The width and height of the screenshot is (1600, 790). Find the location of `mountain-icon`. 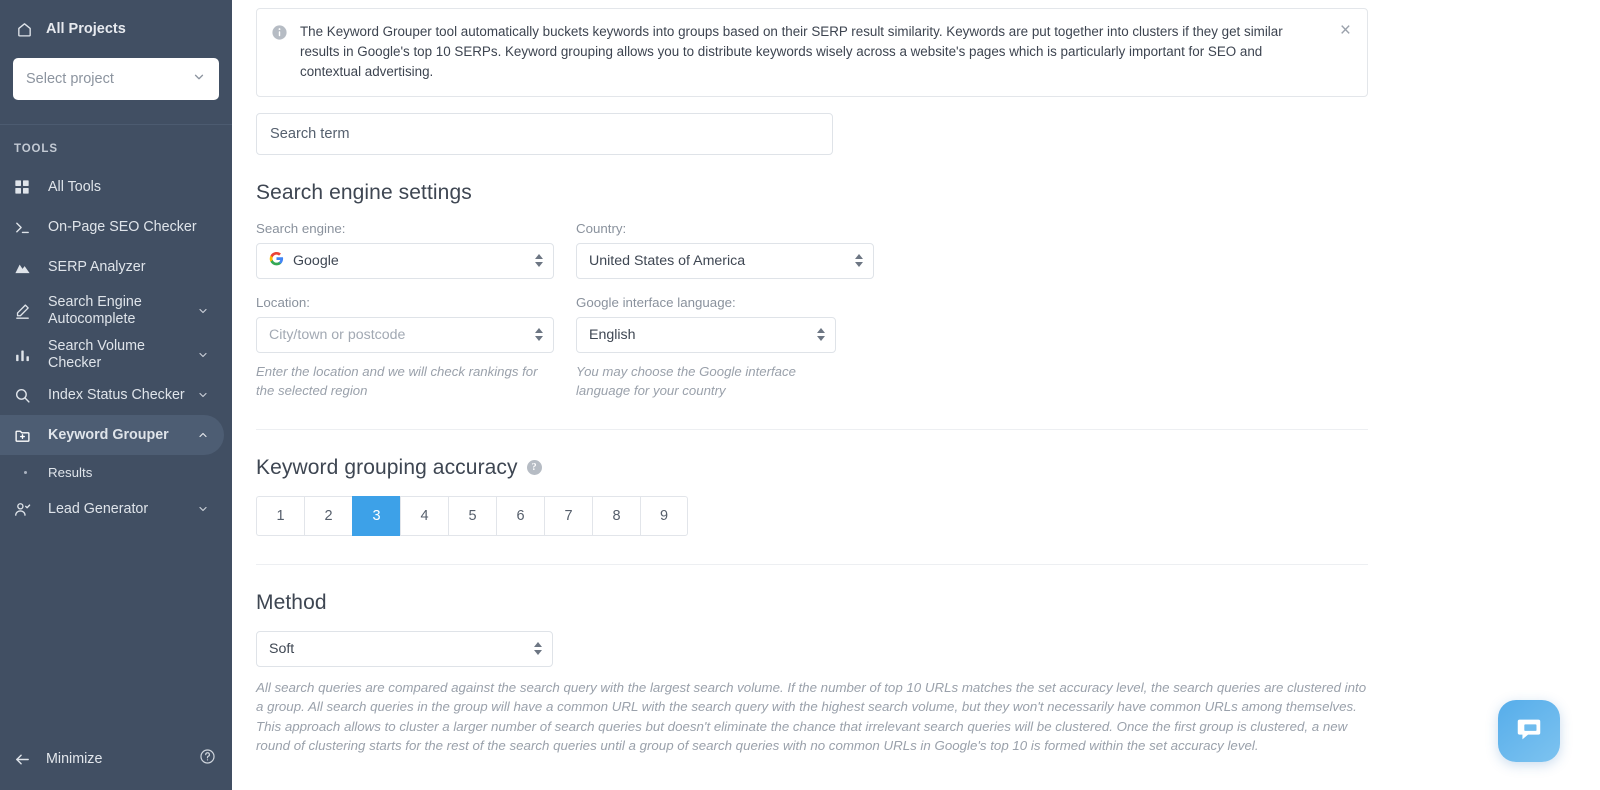

mountain-icon is located at coordinates (25, 267).